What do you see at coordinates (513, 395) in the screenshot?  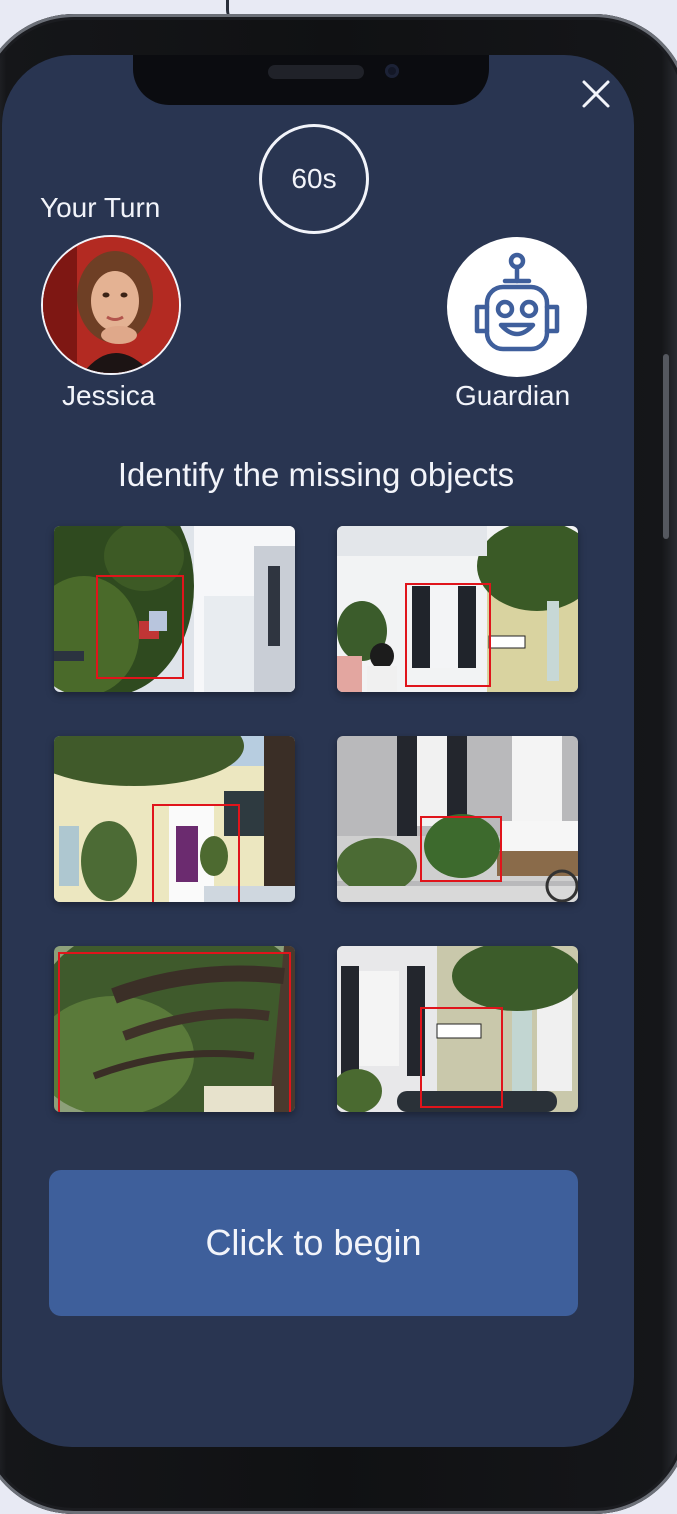 I see `opponent-name: Guardian` at bounding box center [513, 395].